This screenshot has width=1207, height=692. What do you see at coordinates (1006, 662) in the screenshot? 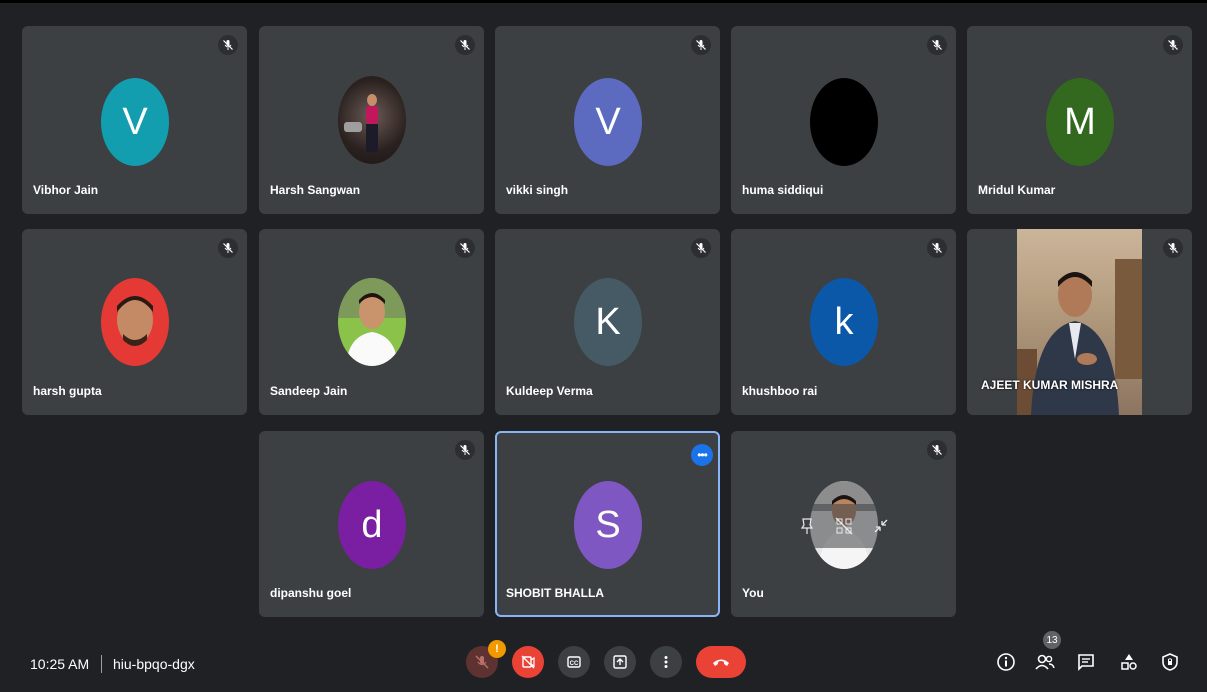
I see `info-icon` at bounding box center [1006, 662].